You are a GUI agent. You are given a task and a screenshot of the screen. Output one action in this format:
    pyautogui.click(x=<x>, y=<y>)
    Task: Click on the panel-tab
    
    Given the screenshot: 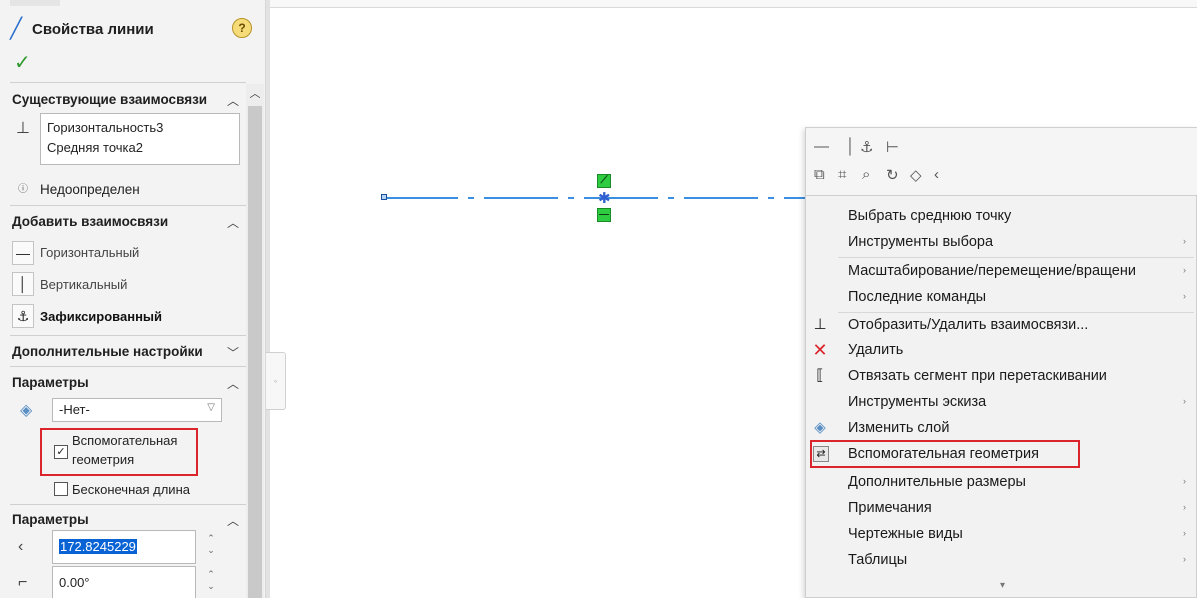 What is the action you would take?
    pyautogui.click(x=35, y=3)
    